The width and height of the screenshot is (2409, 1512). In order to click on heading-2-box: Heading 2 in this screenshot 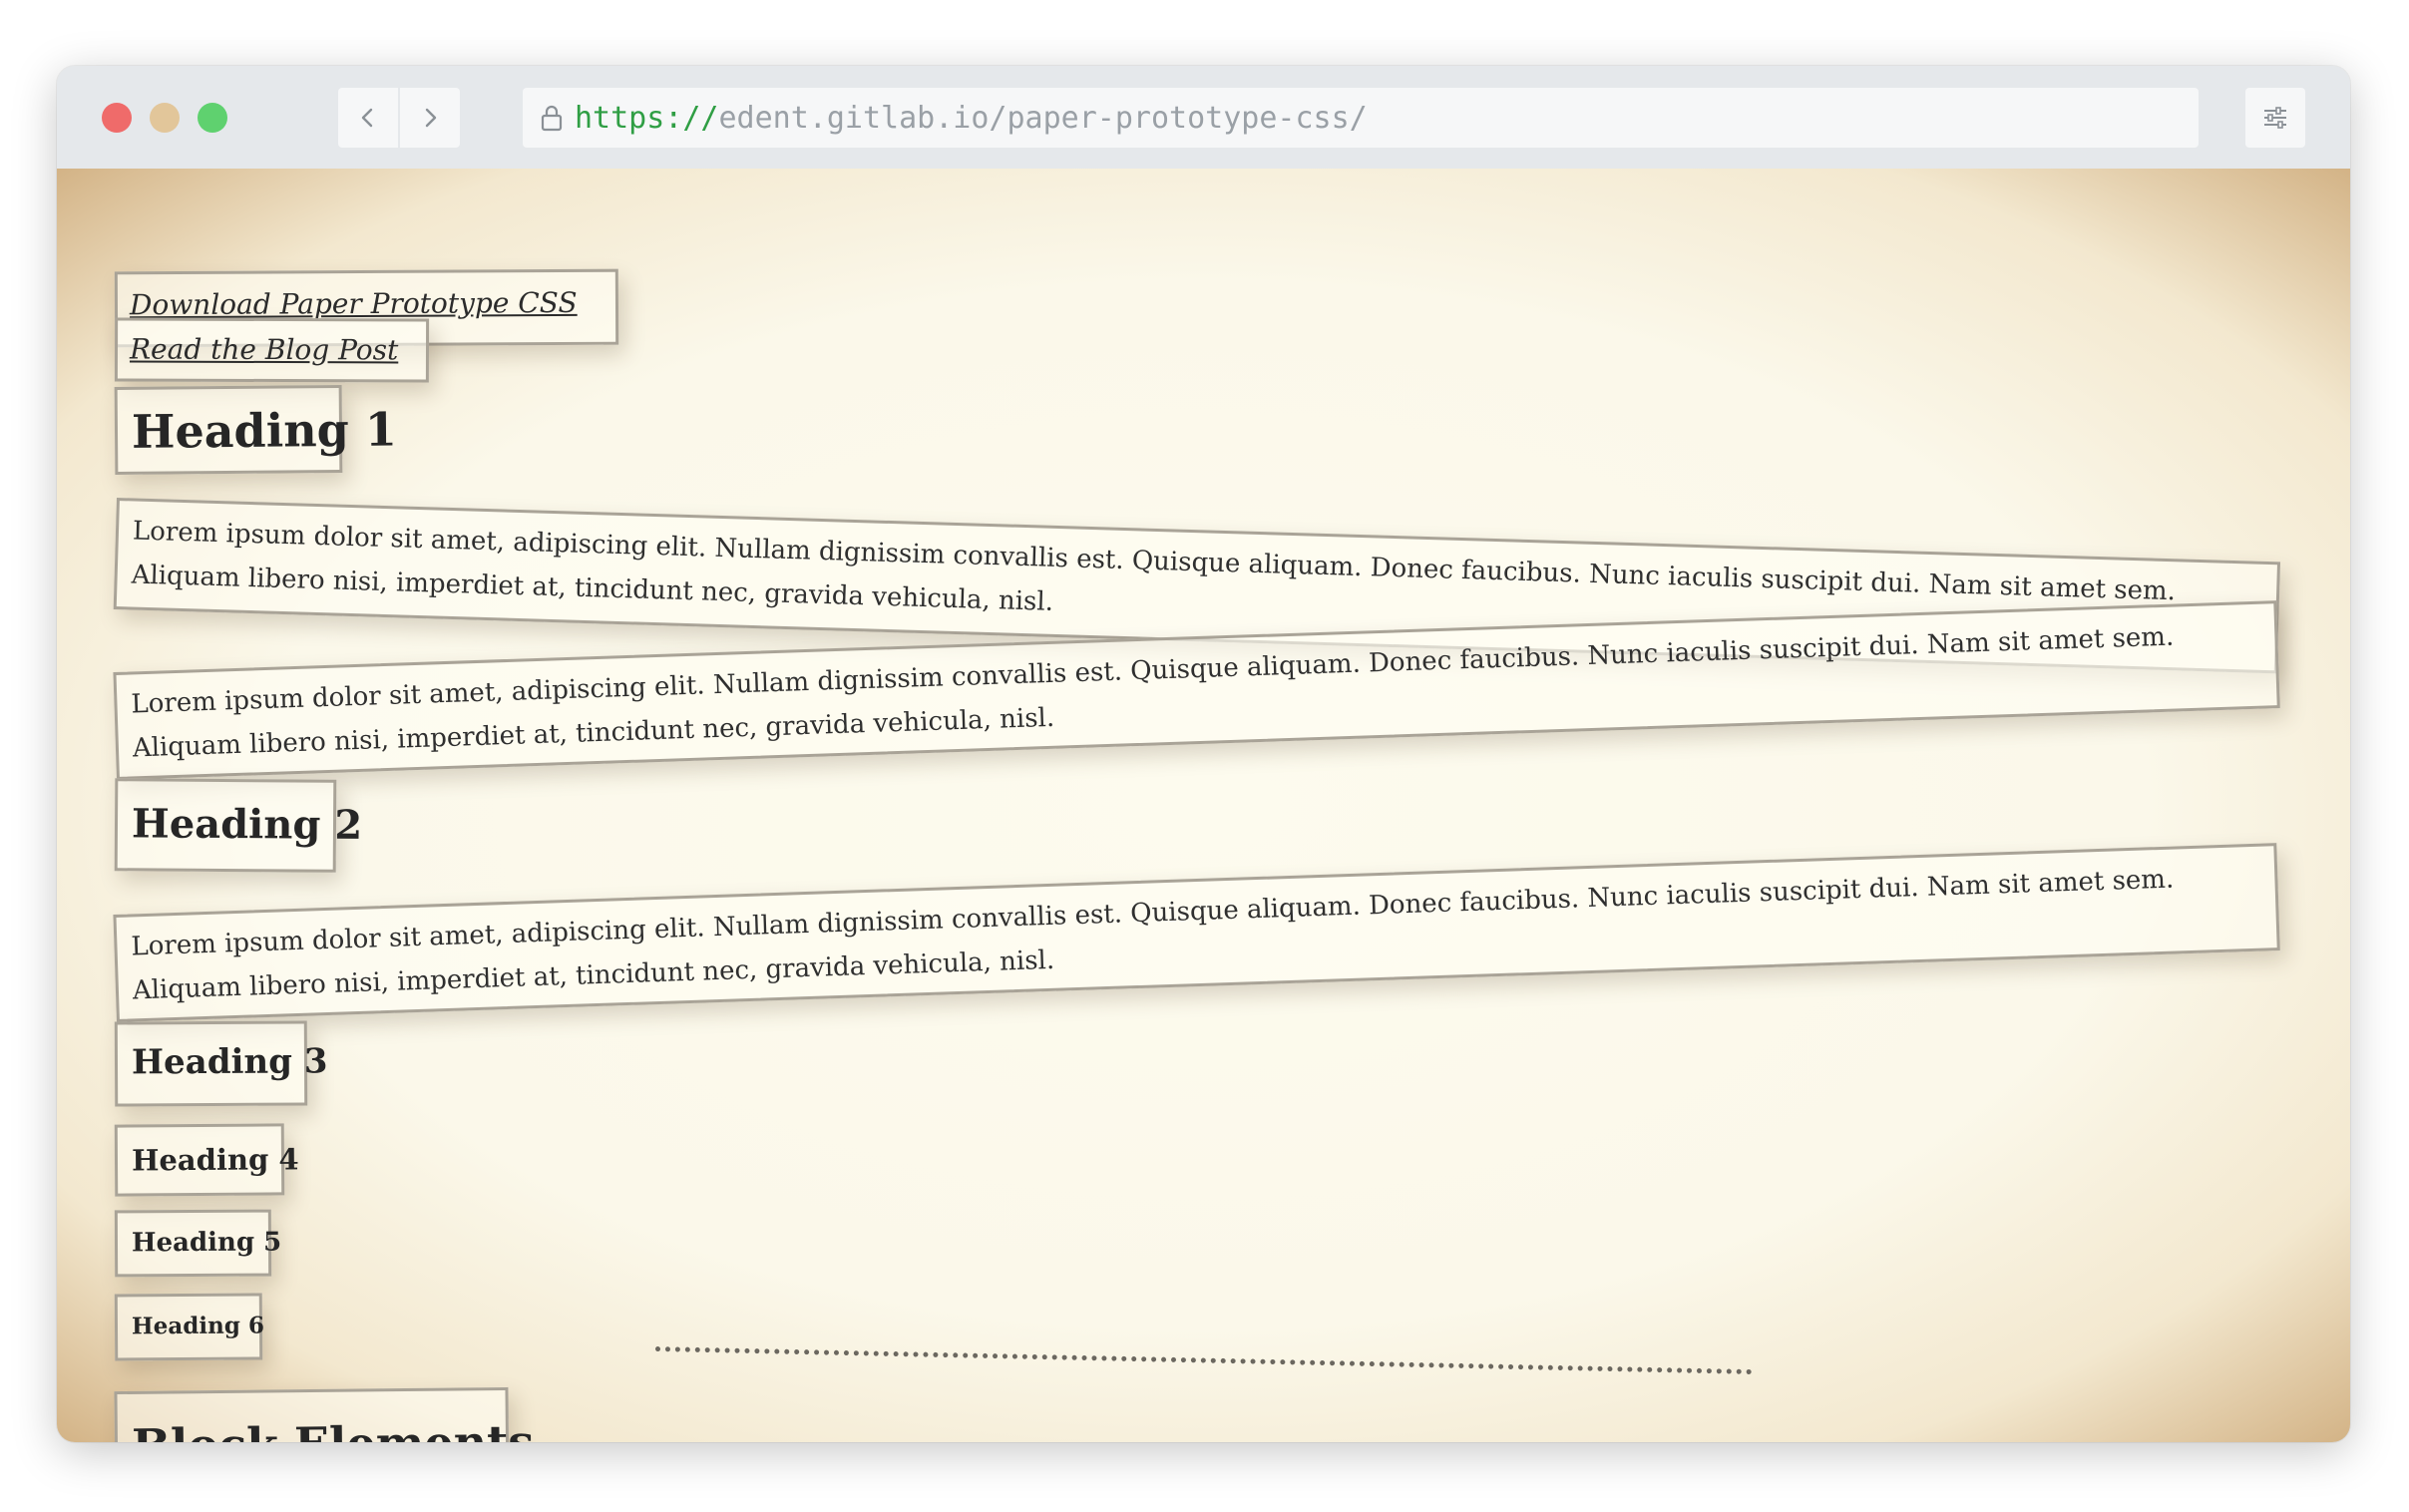, I will do `click(238, 825)`.